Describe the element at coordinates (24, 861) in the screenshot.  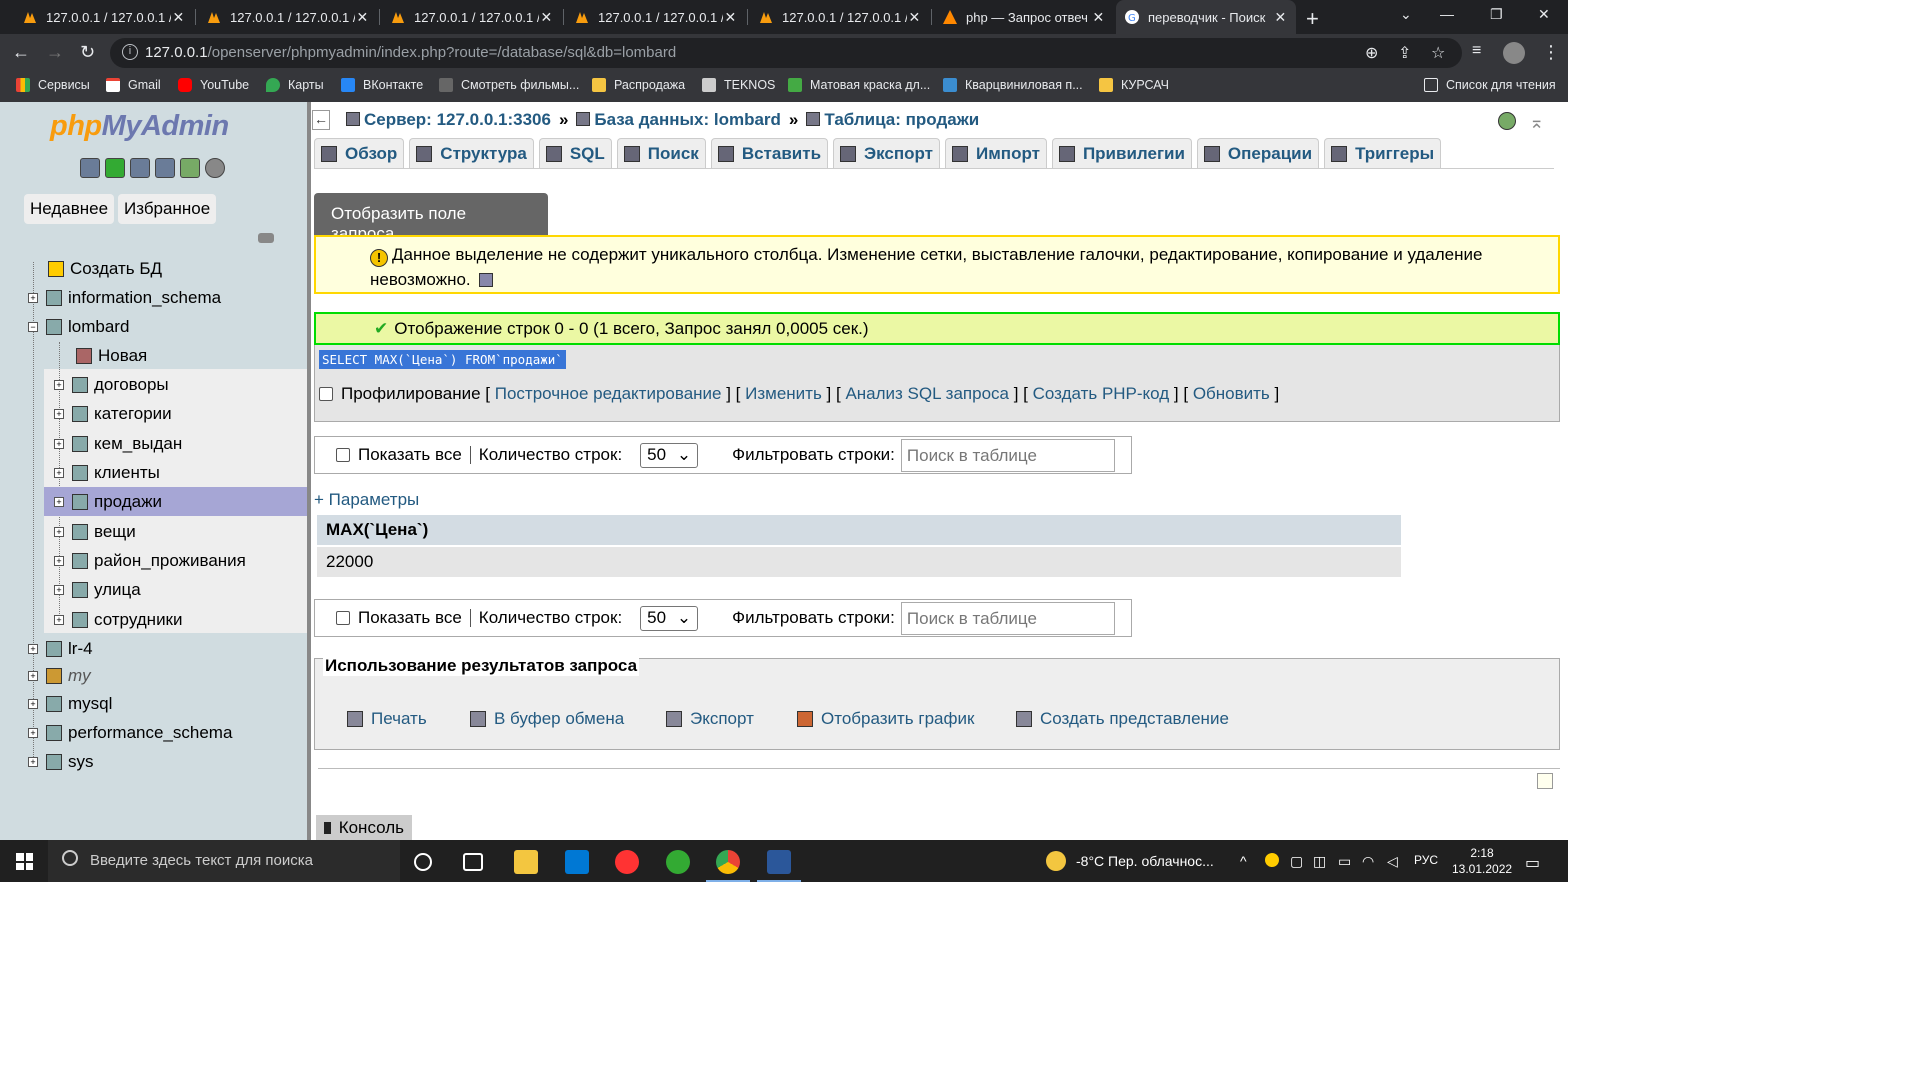
I see `windows-start-icon` at that location.